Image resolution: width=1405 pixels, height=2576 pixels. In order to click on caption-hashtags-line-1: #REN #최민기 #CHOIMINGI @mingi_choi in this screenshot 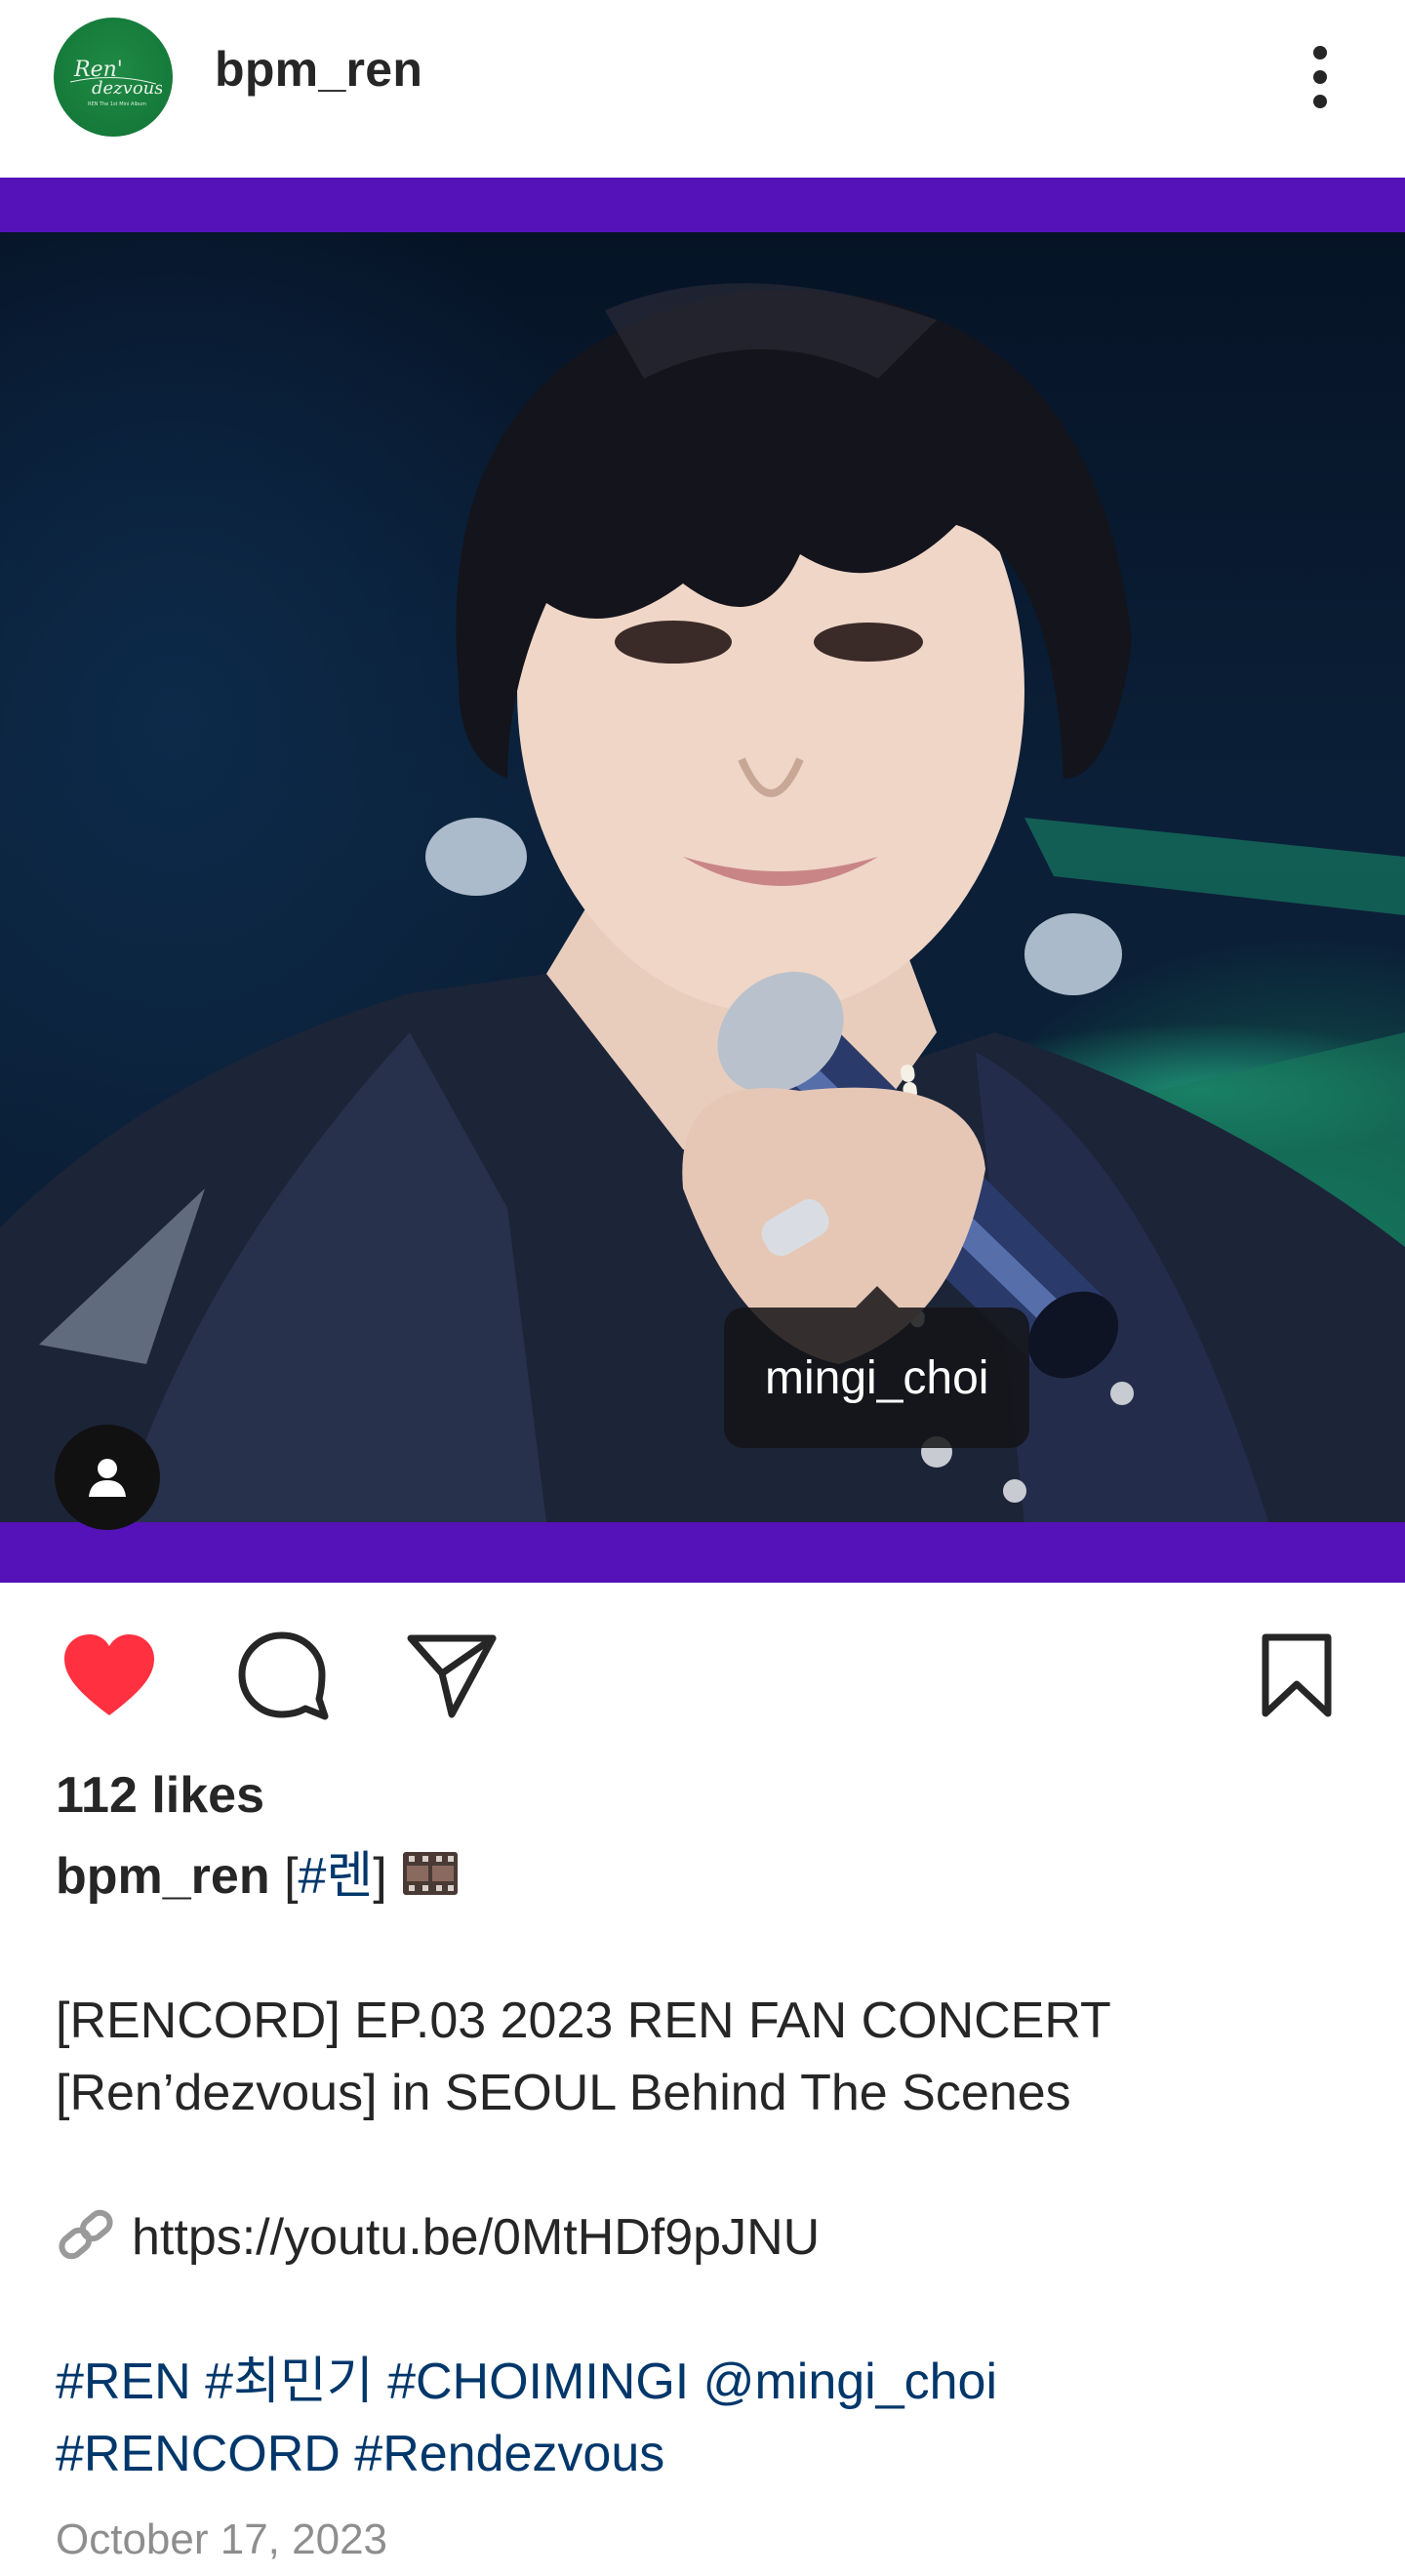, I will do `click(704, 2382)`.